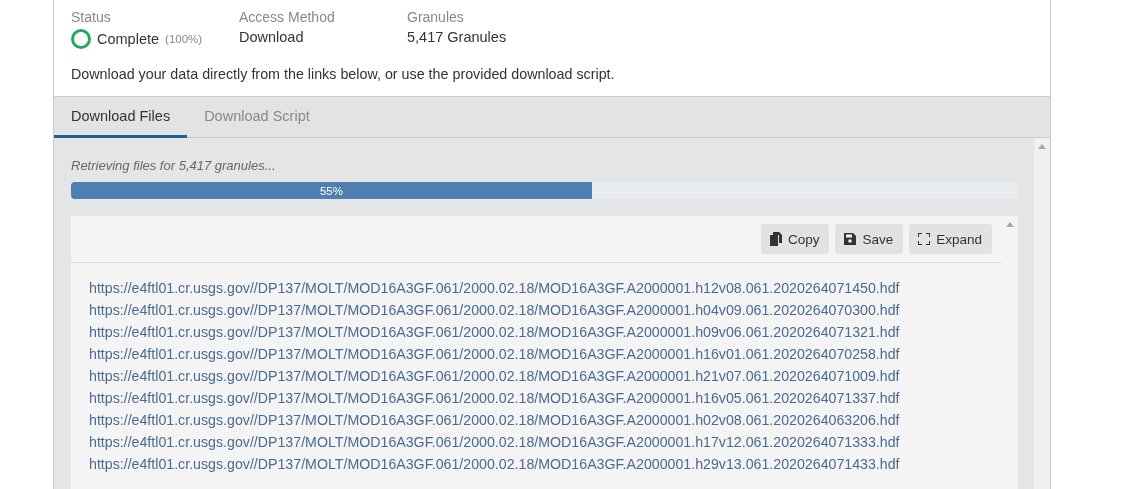  Describe the element at coordinates (457, 37) in the screenshot. I see `field-value: 5,417 Granules` at that location.